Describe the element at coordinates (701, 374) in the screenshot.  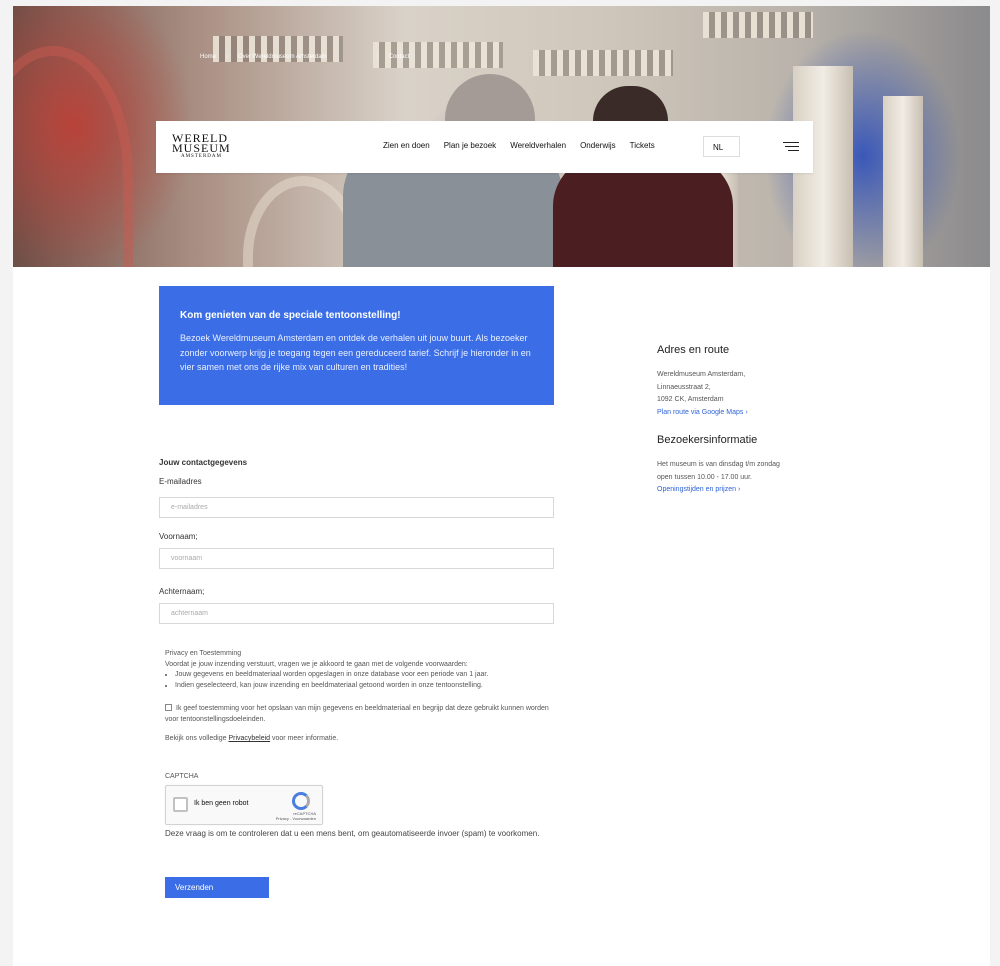
I see `address-line: Wereldmuseum Amsterdam,` at that location.